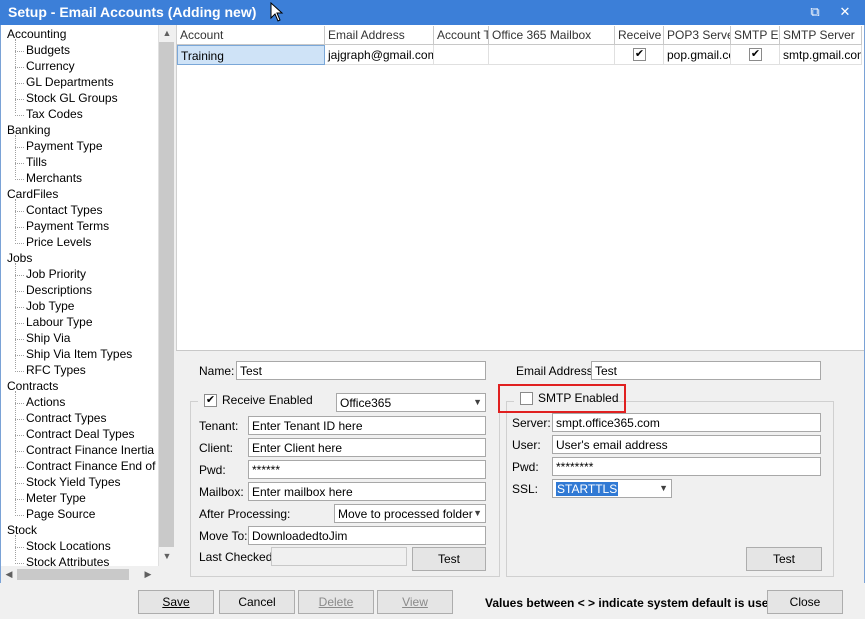 This screenshot has width=865, height=619. What do you see at coordinates (50, 66) in the screenshot?
I see `tree-item: Currency` at bounding box center [50, 66].